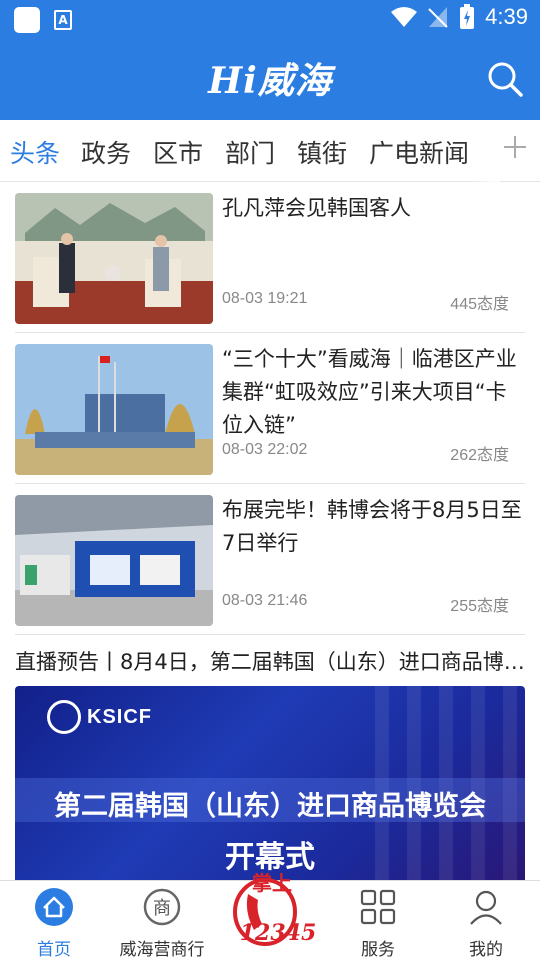  I want to click on news-time: 08-03 21:46, so click(265, 600).